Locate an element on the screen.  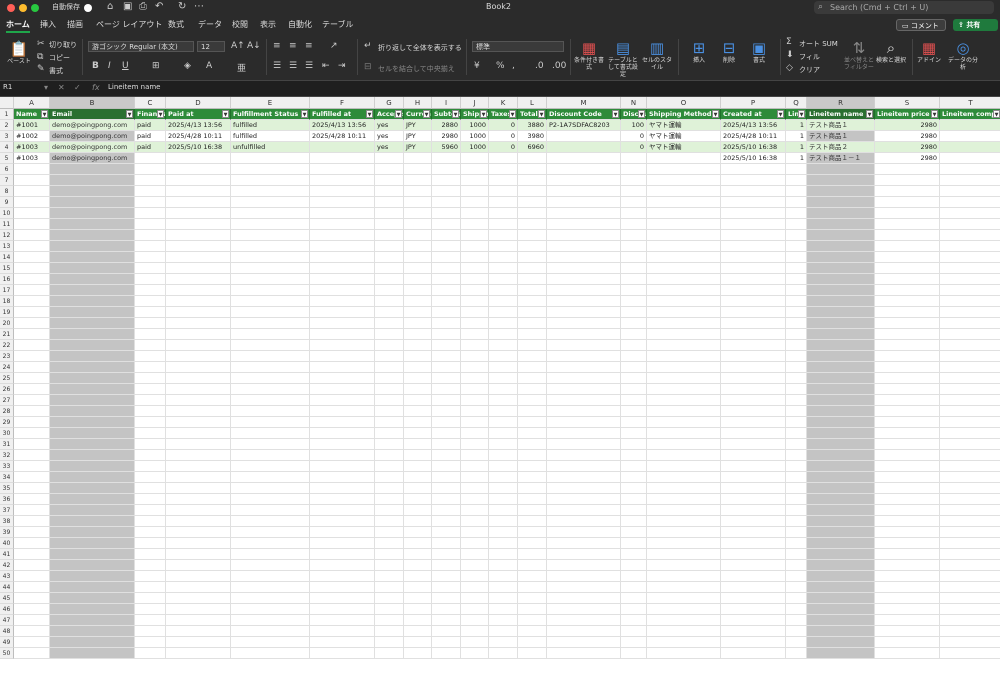
row-header: 30 is located at coordinates (7, 433).